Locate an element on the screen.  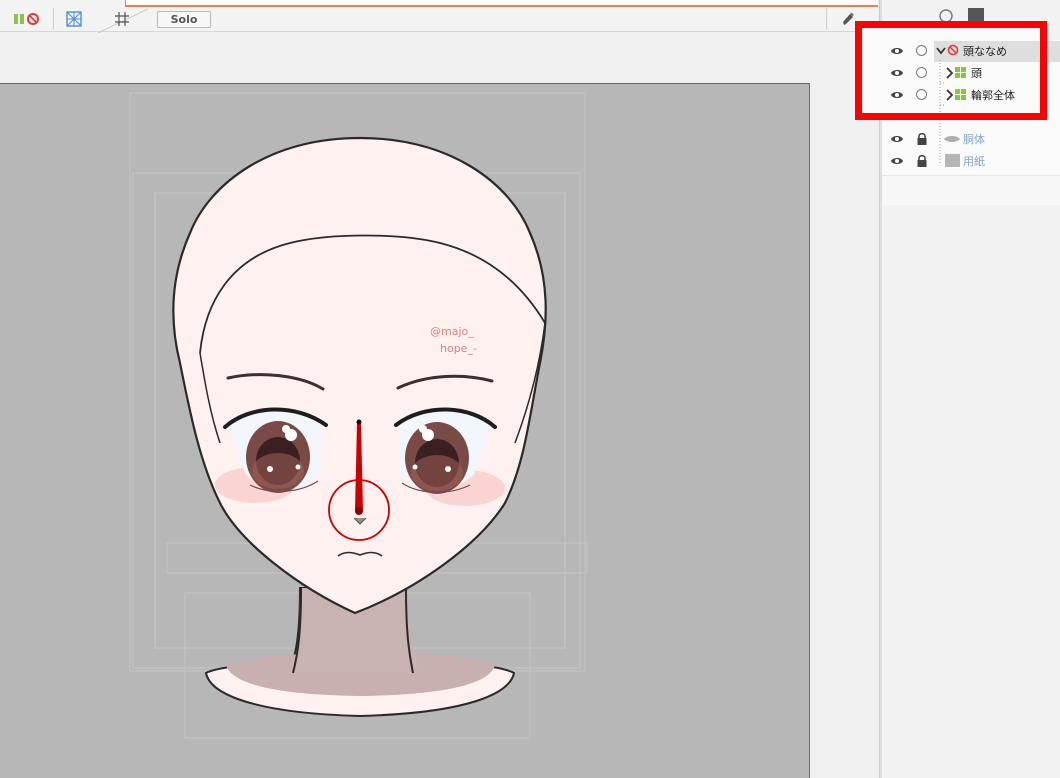
document-tab-accent is located at coordinates (501, 3).